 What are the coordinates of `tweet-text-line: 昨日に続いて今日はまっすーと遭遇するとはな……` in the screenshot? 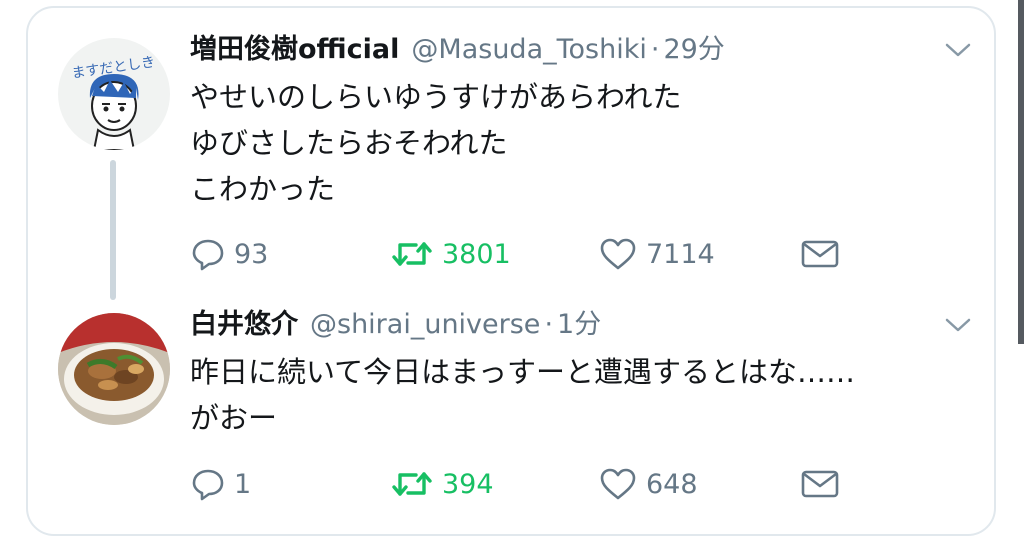 It's located at (522, 372).